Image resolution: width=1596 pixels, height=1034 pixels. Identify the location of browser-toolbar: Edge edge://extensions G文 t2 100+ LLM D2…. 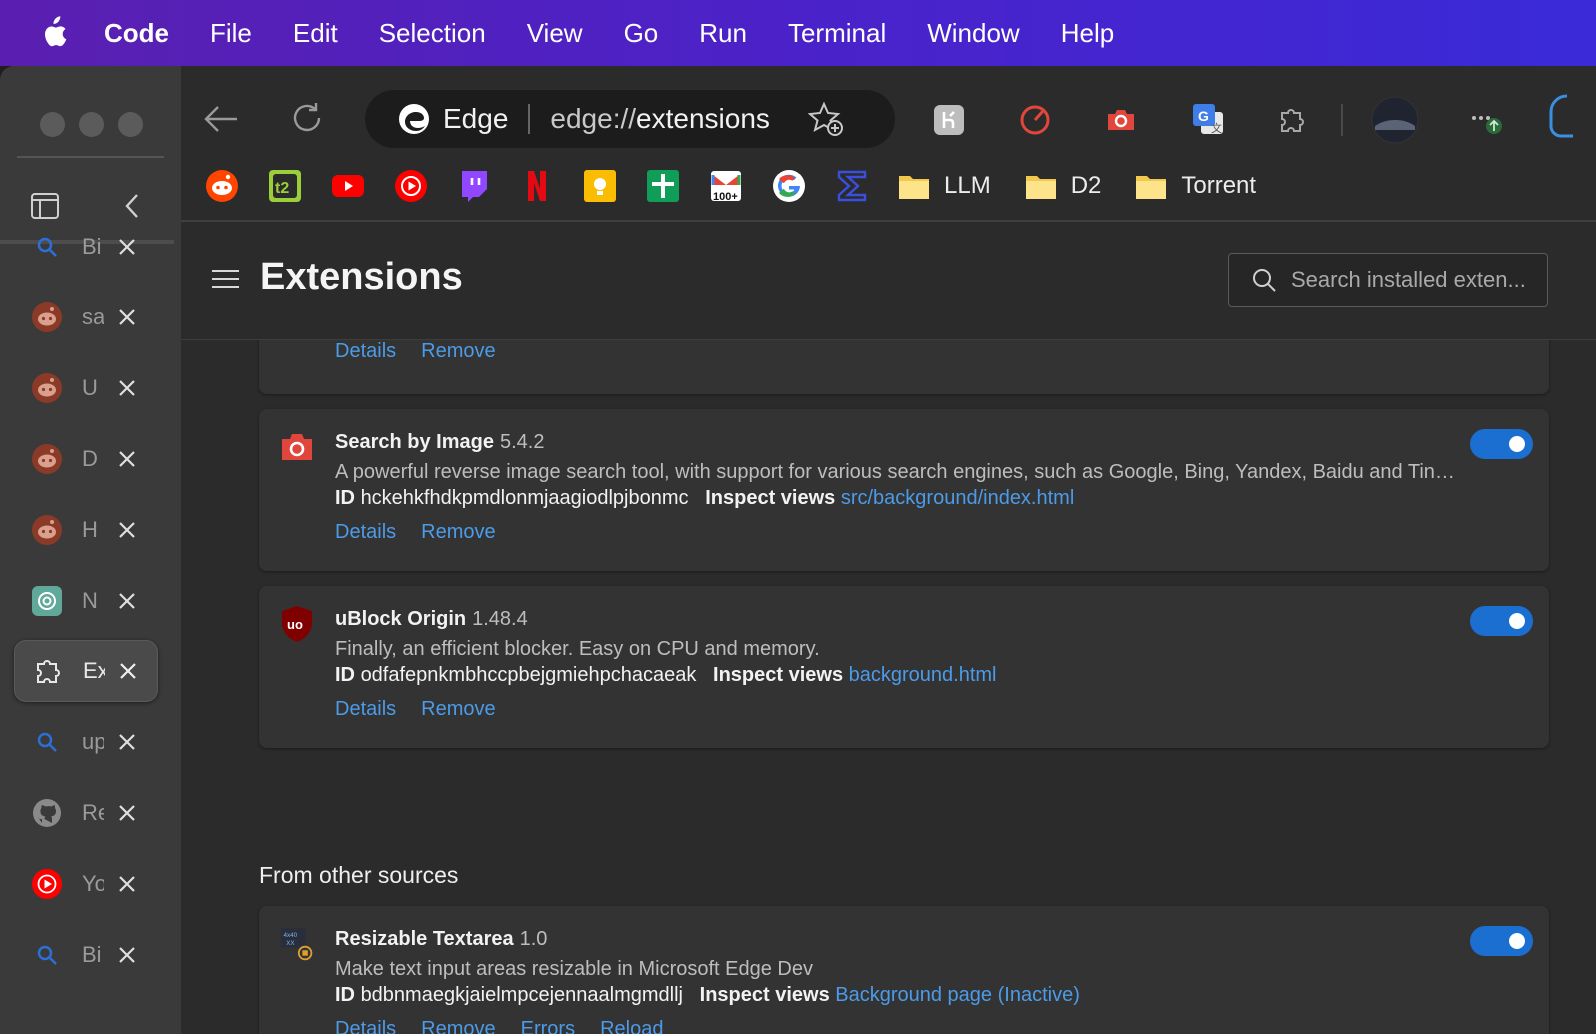
(888, 143).